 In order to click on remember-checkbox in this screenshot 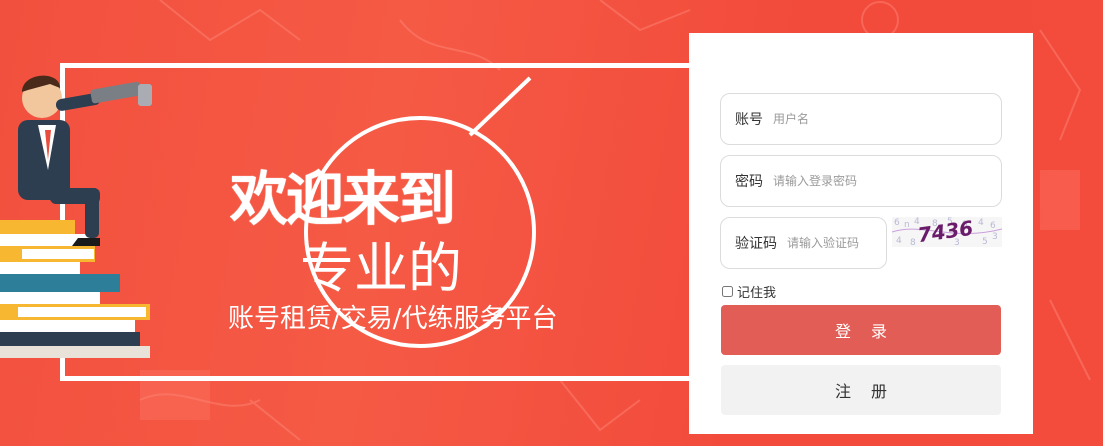, I will do `click(727, 291)`.